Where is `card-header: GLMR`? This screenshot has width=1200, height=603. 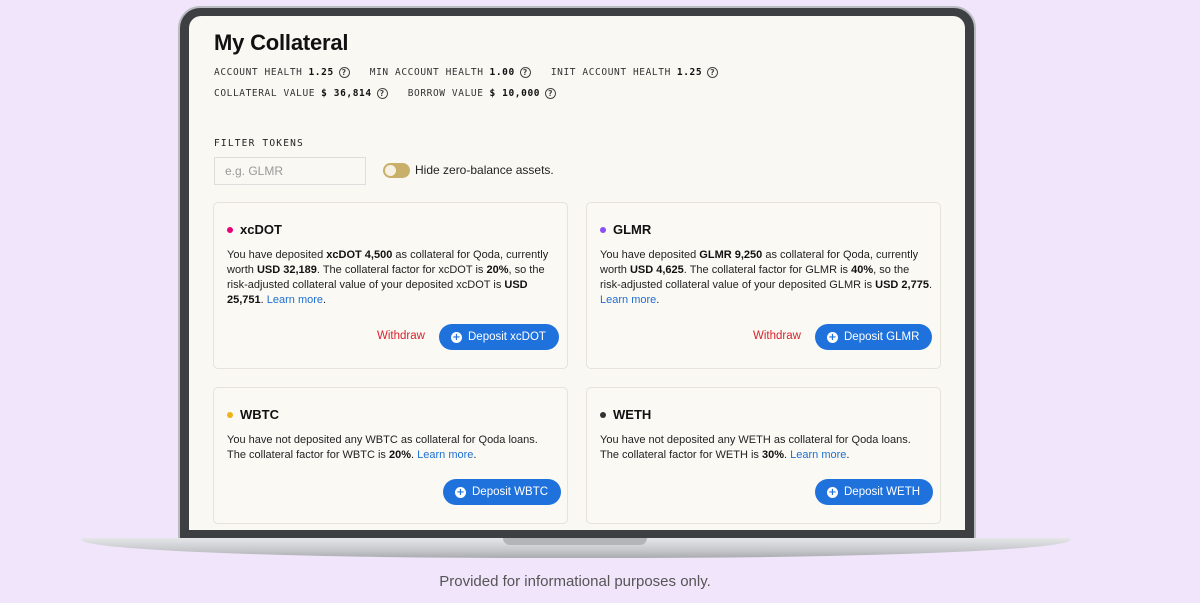
card-header: GLMR is located at coordinates (625, 229).